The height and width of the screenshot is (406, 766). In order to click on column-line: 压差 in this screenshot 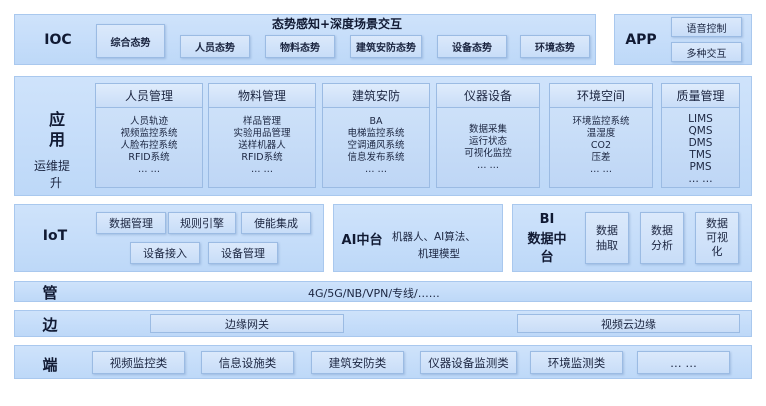, I will do `click(601, 157)`.